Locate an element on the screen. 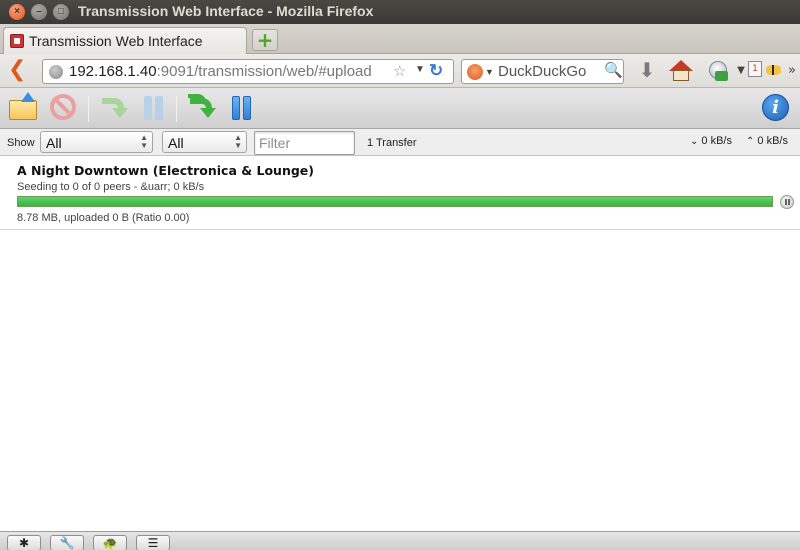 Image resolution: width=800 pixels, height=550 pixels. settings-icon: ✱ is located at coordinates (24, 542).